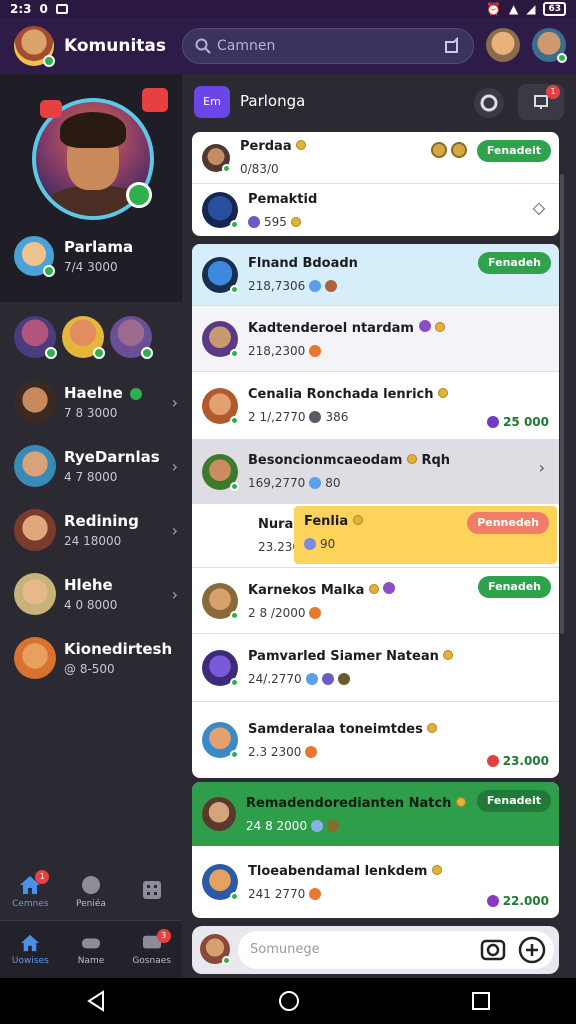 This screenshot has height=1024, width=576. Describe the element at coordinates (136, 393) in the screenshot. I see `online-icon` at that location.